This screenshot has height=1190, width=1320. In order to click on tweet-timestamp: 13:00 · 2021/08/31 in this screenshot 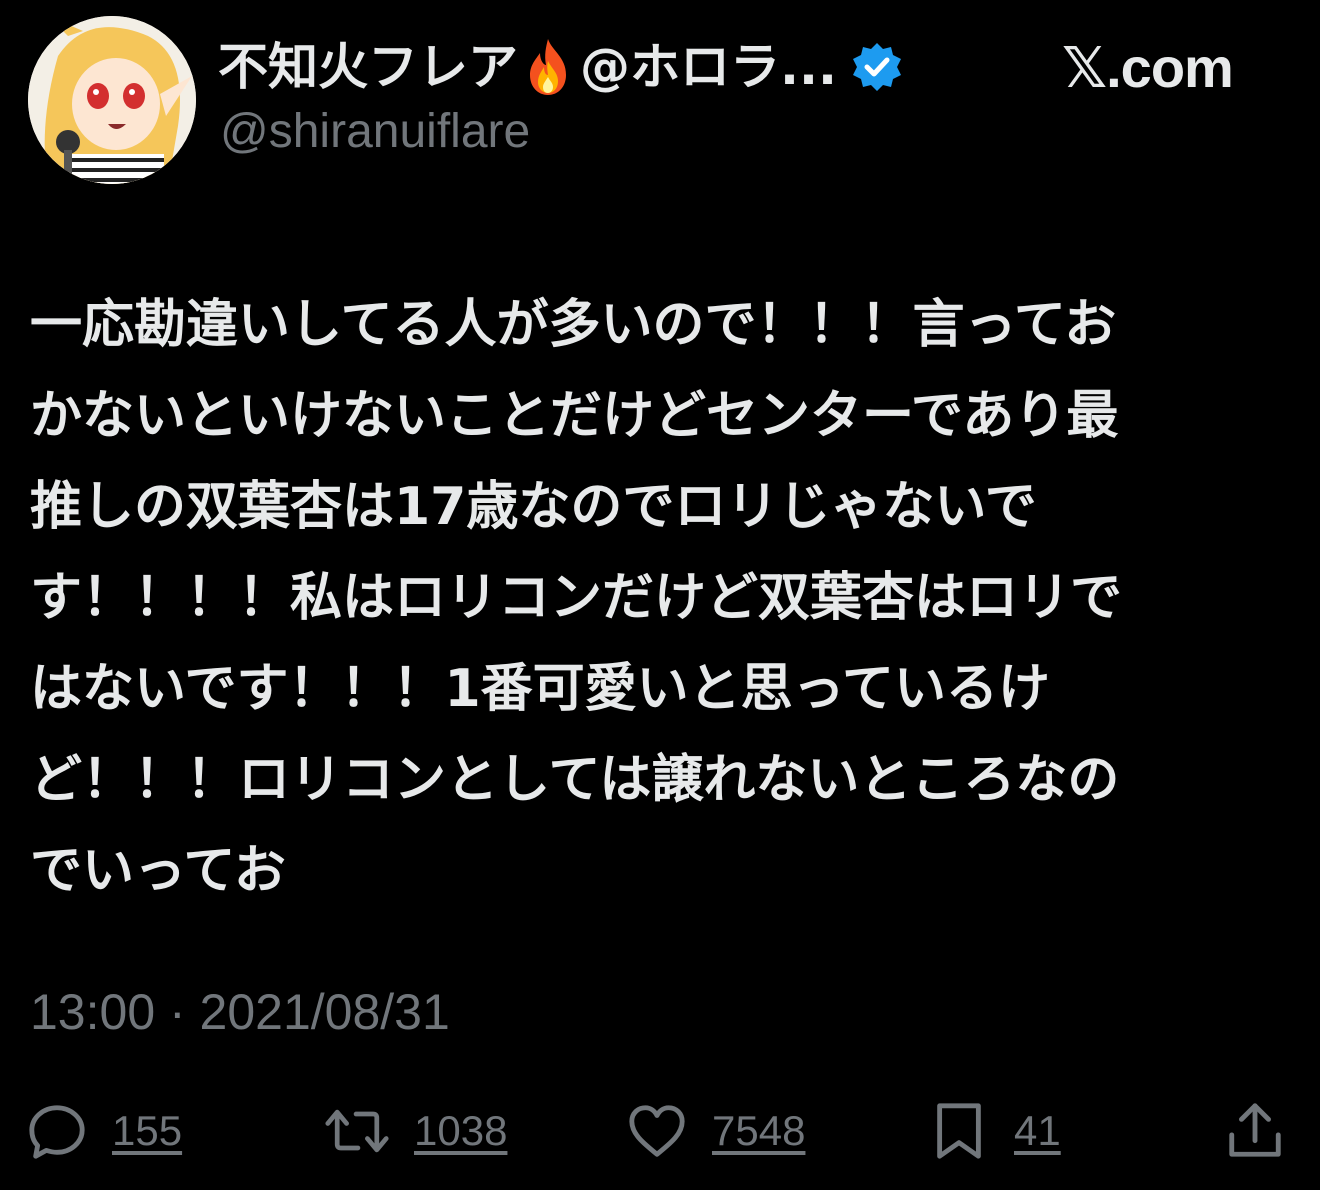, I will do `click(240, 1012)`.